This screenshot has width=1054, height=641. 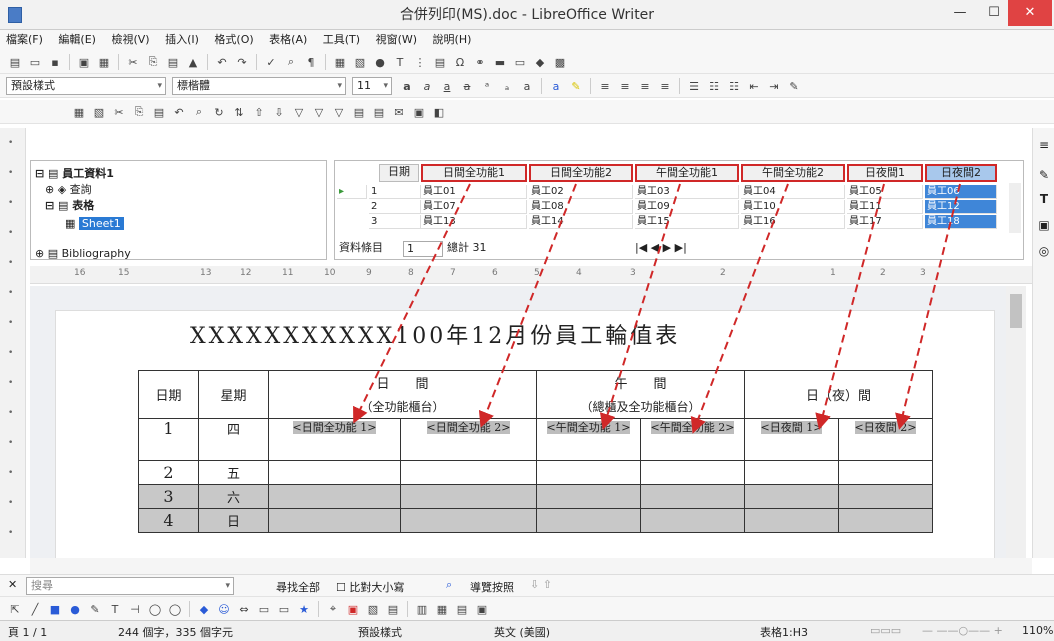 I want to click on tree-item-database: ⊟ ▤ 員工資料1, so click(x=74, y=174).